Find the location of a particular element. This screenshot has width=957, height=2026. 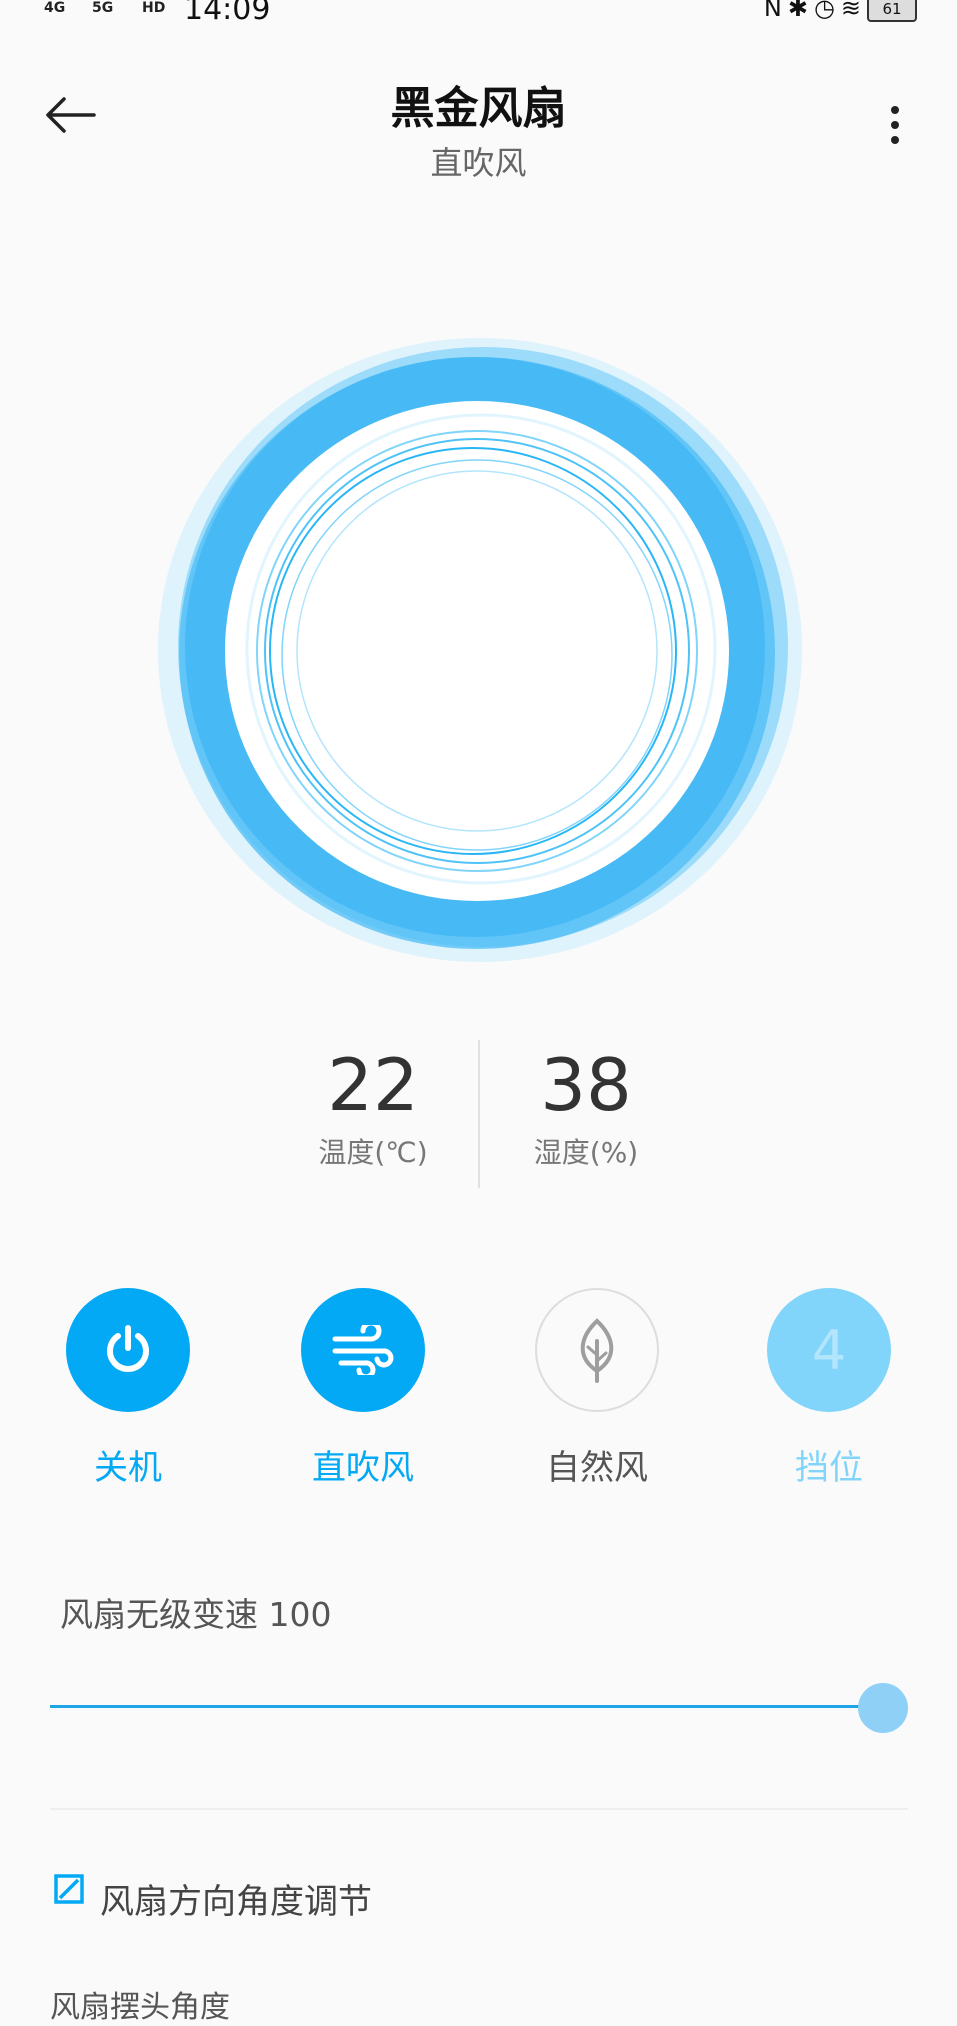

status-bar: 4G 5G HD 14:09 N✱◷≋ 61 is located at coordinates (478, 15).